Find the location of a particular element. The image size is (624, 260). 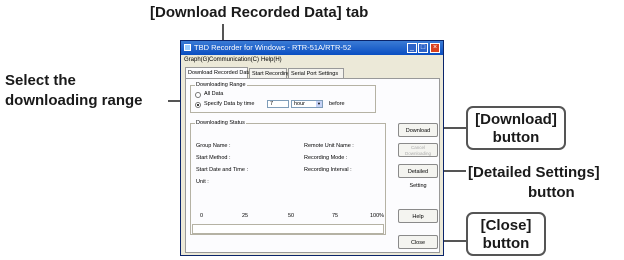

callout-range-label-2: downloading range is located at coordinates (74, 100).